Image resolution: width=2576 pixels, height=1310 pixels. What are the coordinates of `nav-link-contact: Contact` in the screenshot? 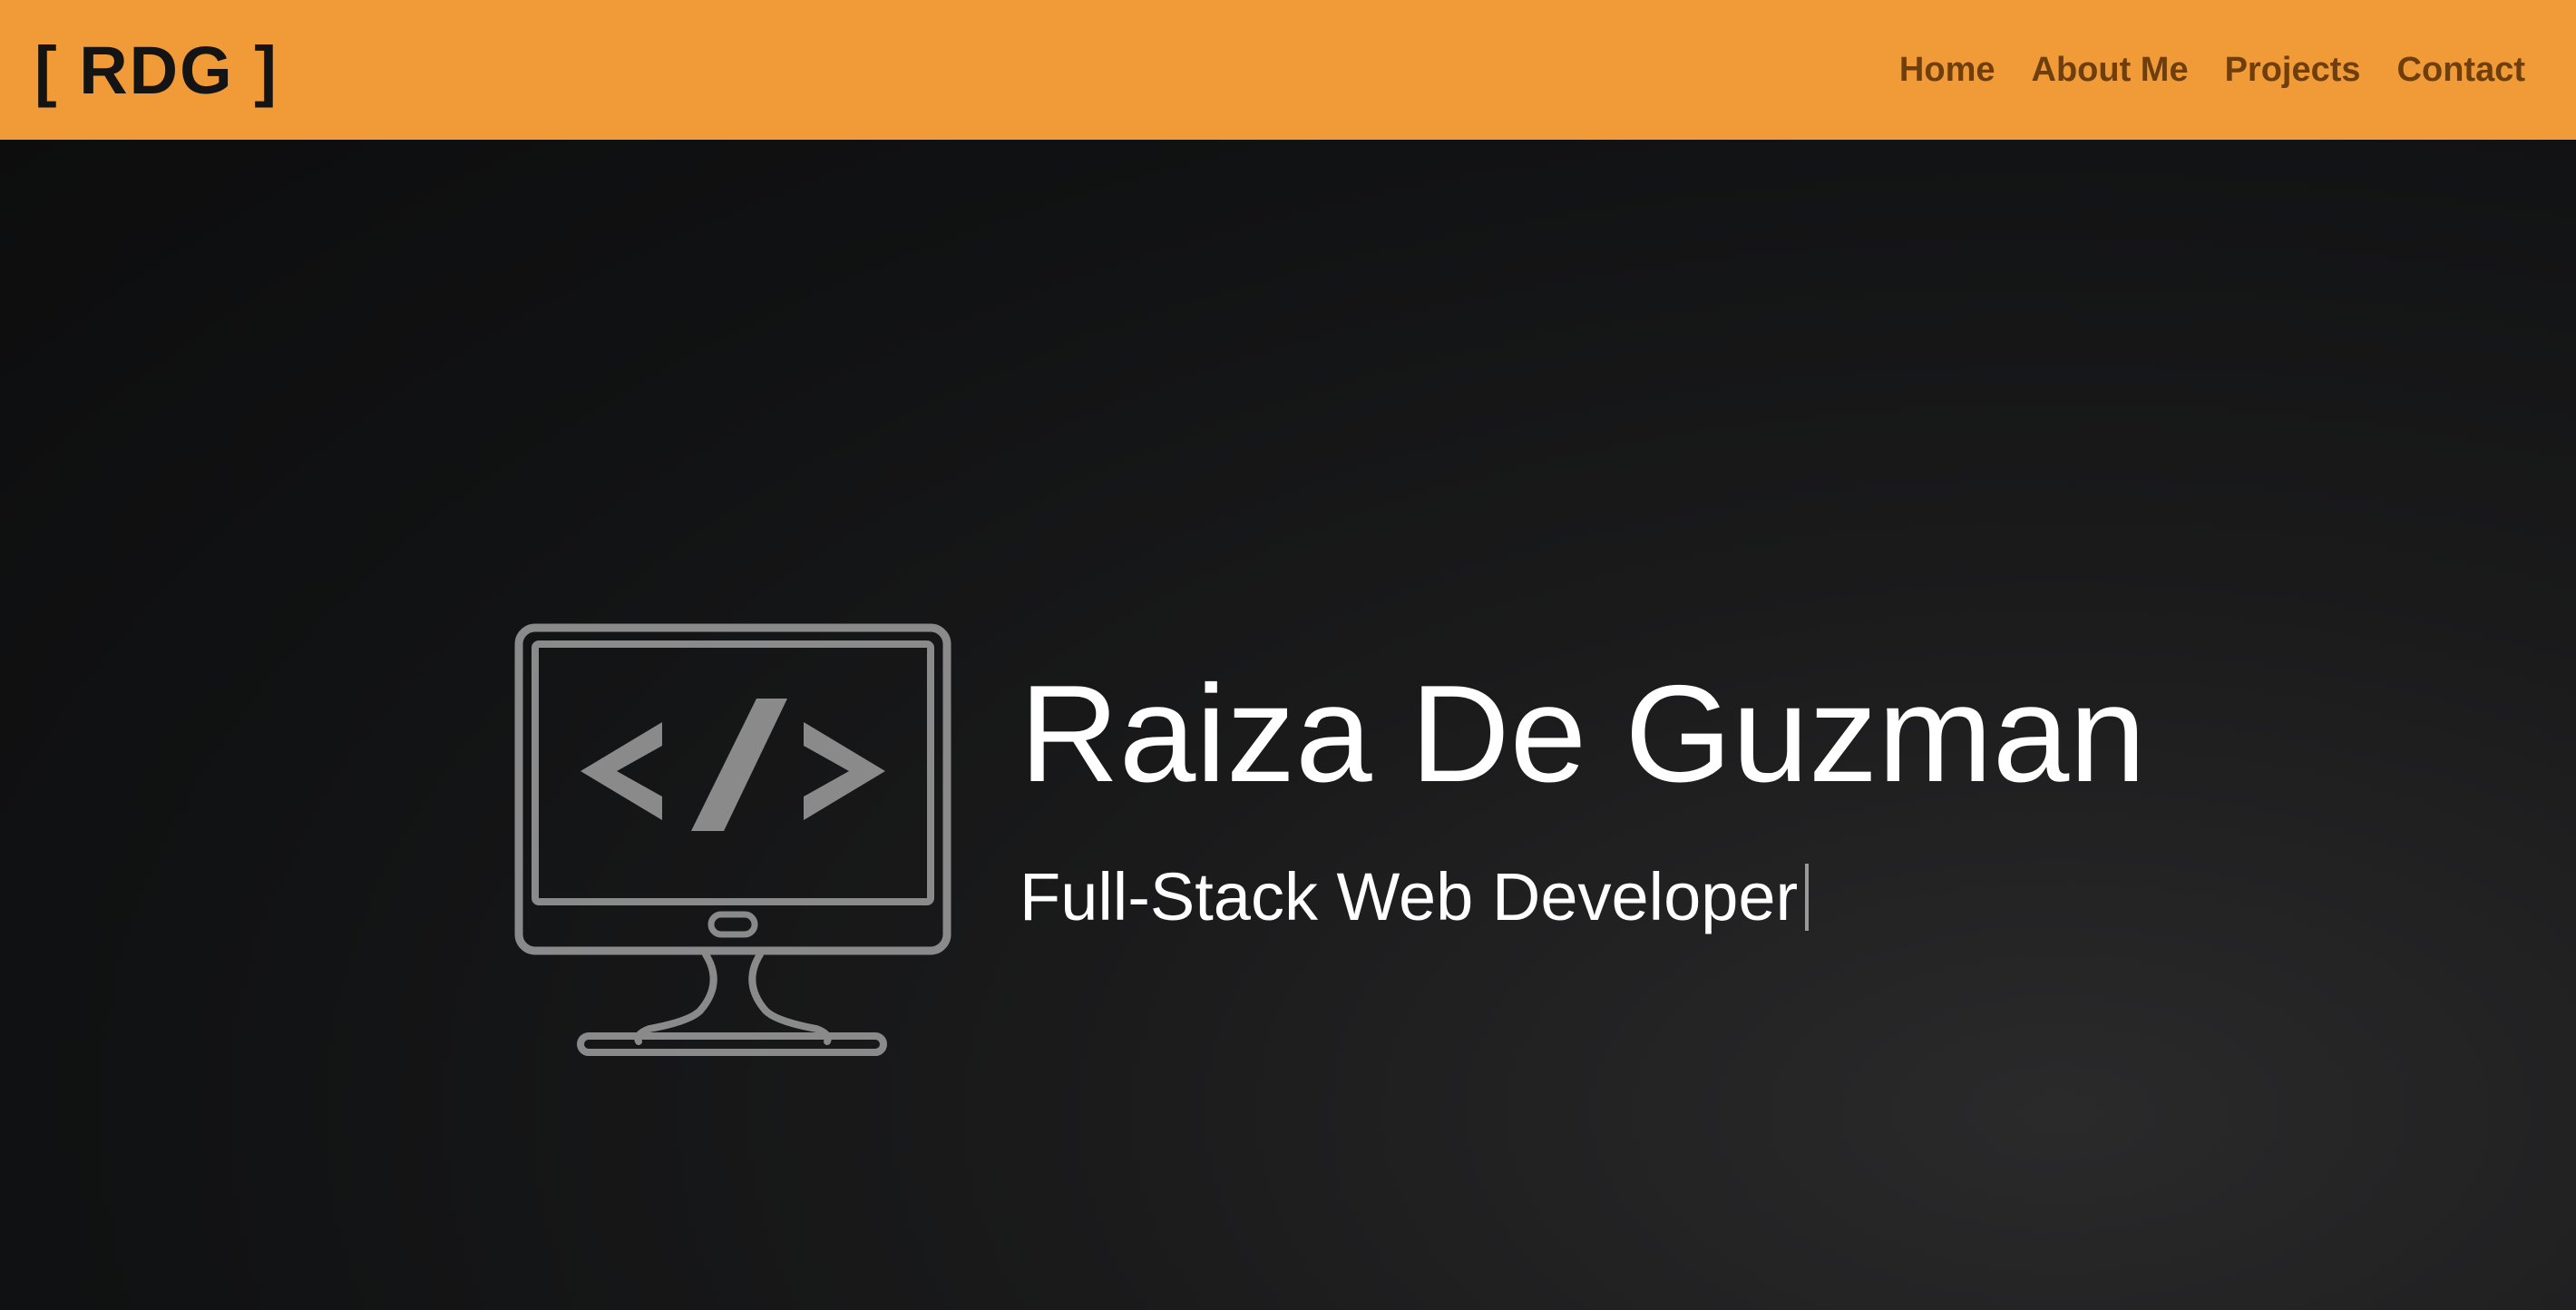 It's located at (2461, 70).